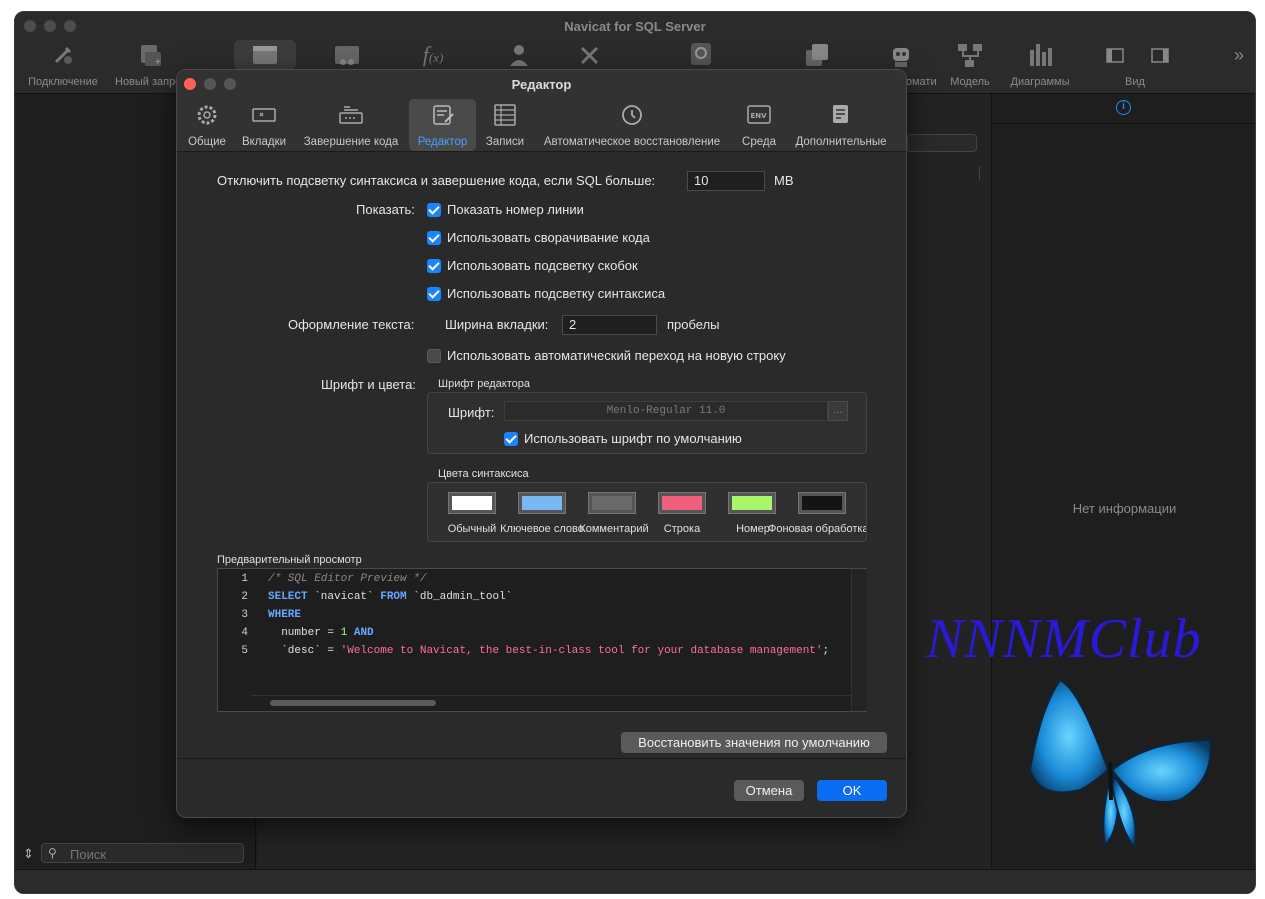  I want to click on line-number: 1, so click(244, 579).